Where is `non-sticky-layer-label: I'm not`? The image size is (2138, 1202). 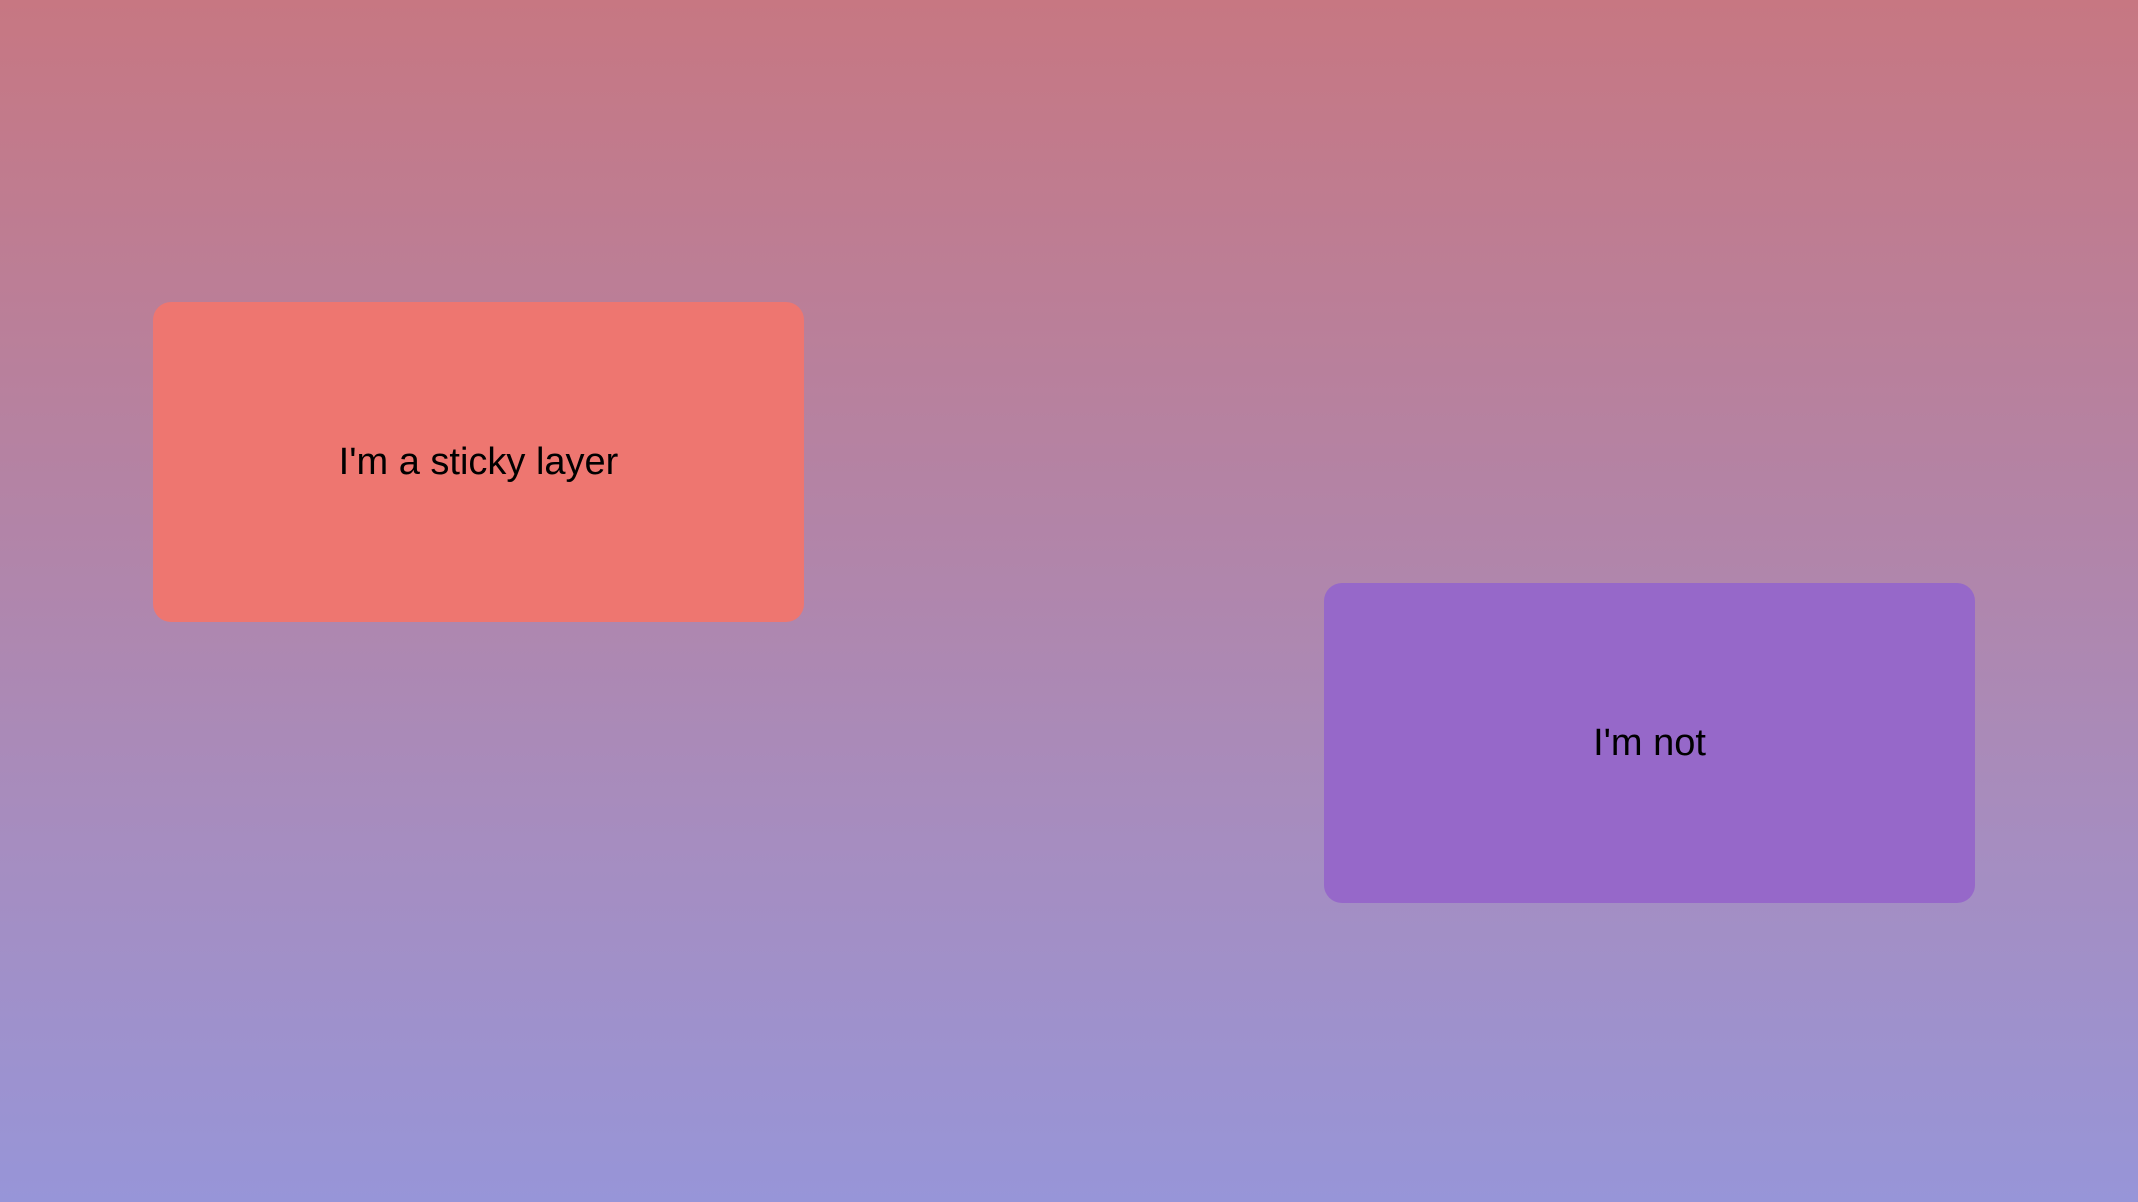 non-sticky-layer-label: I'm not is located at coordinates (1649, 742).